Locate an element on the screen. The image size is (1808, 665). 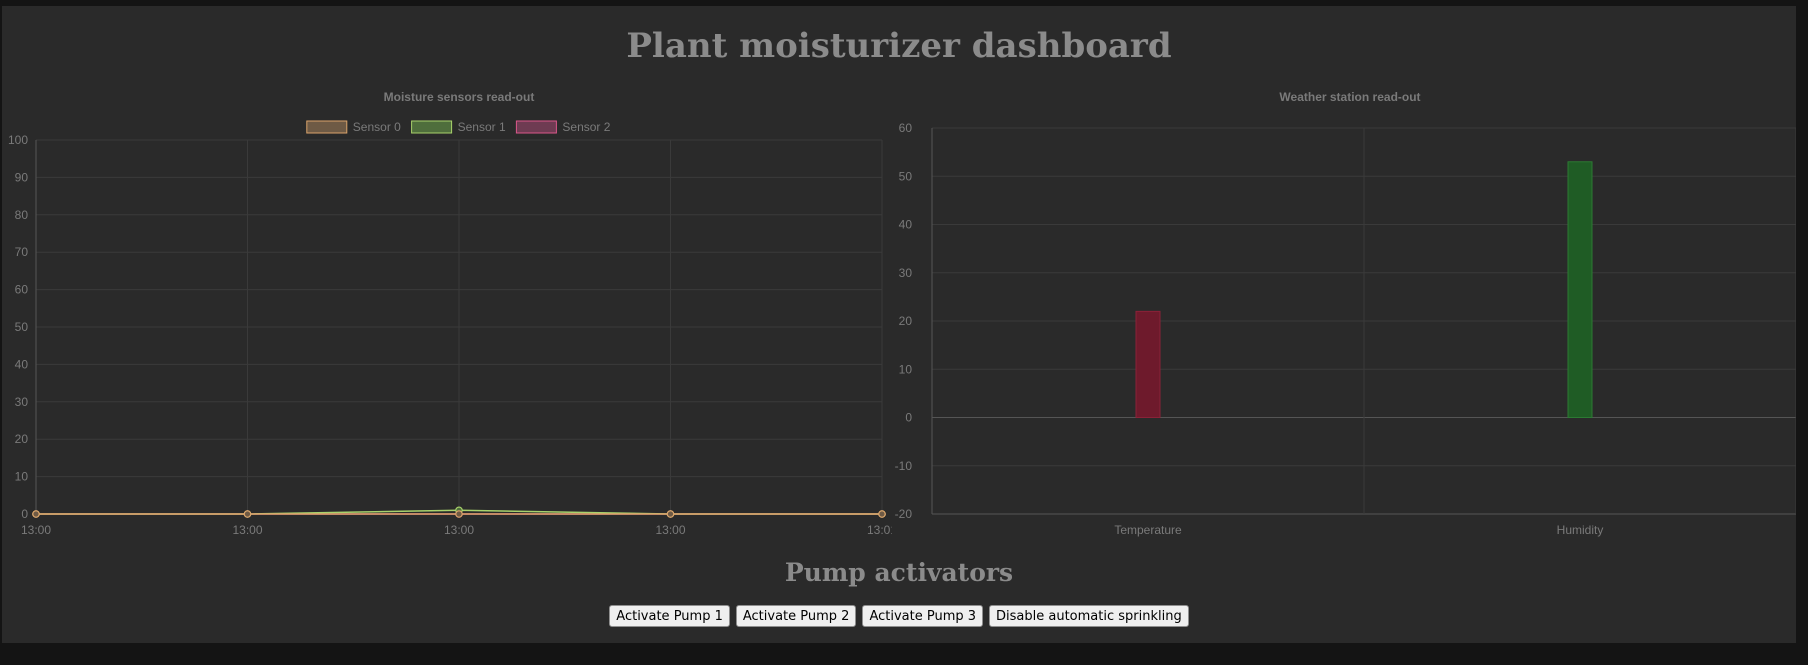
moisture-chart-title: Moisture sensors read-out is located at coordinates (459, 97).